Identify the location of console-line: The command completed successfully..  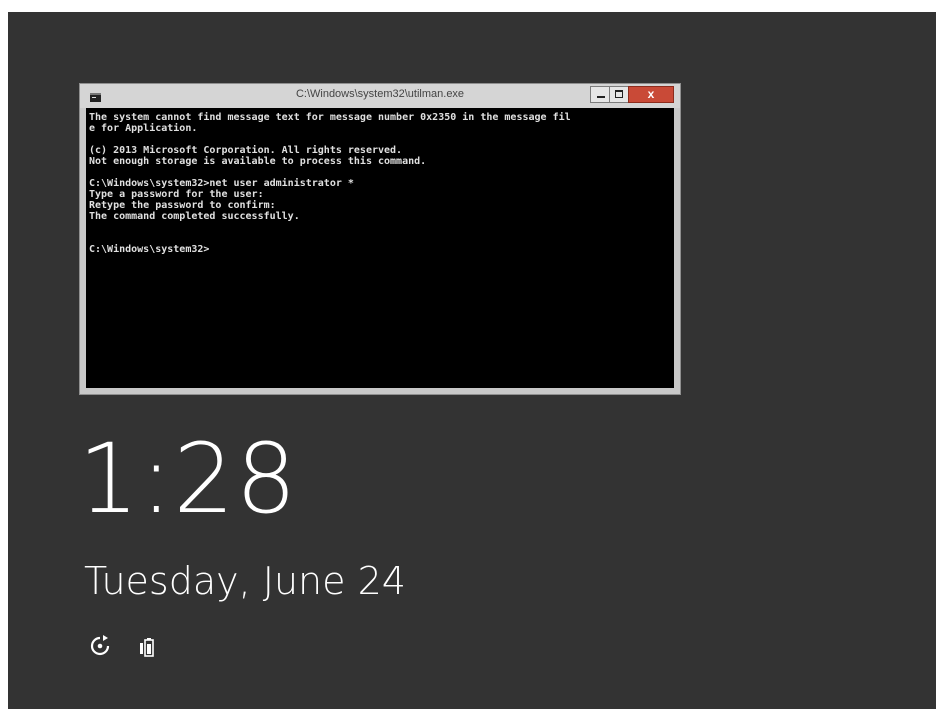
(194, 216).